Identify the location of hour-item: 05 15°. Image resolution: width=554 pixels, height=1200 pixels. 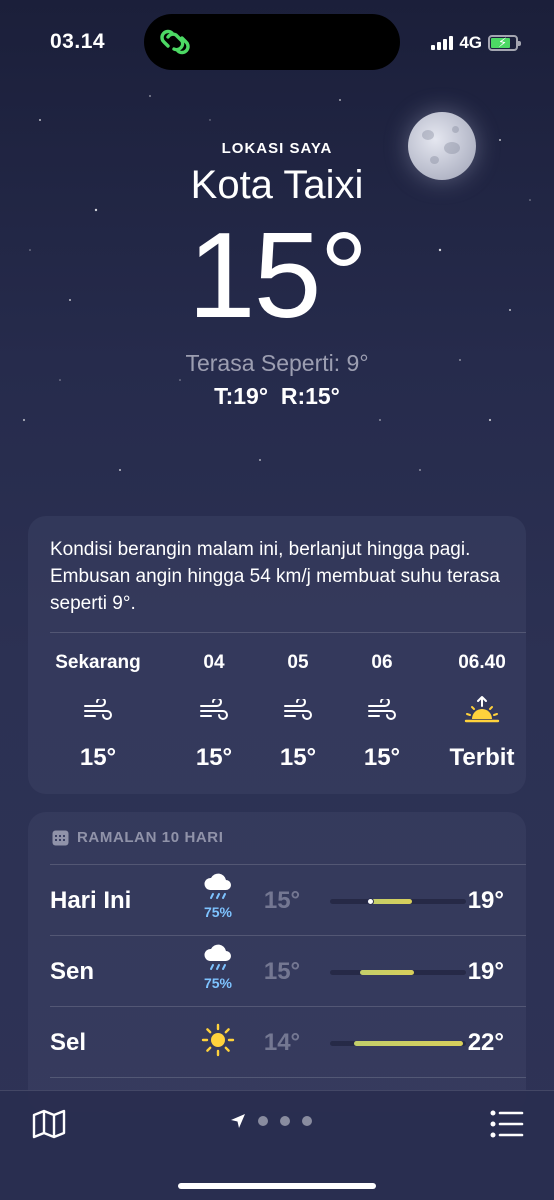
(298, 712).